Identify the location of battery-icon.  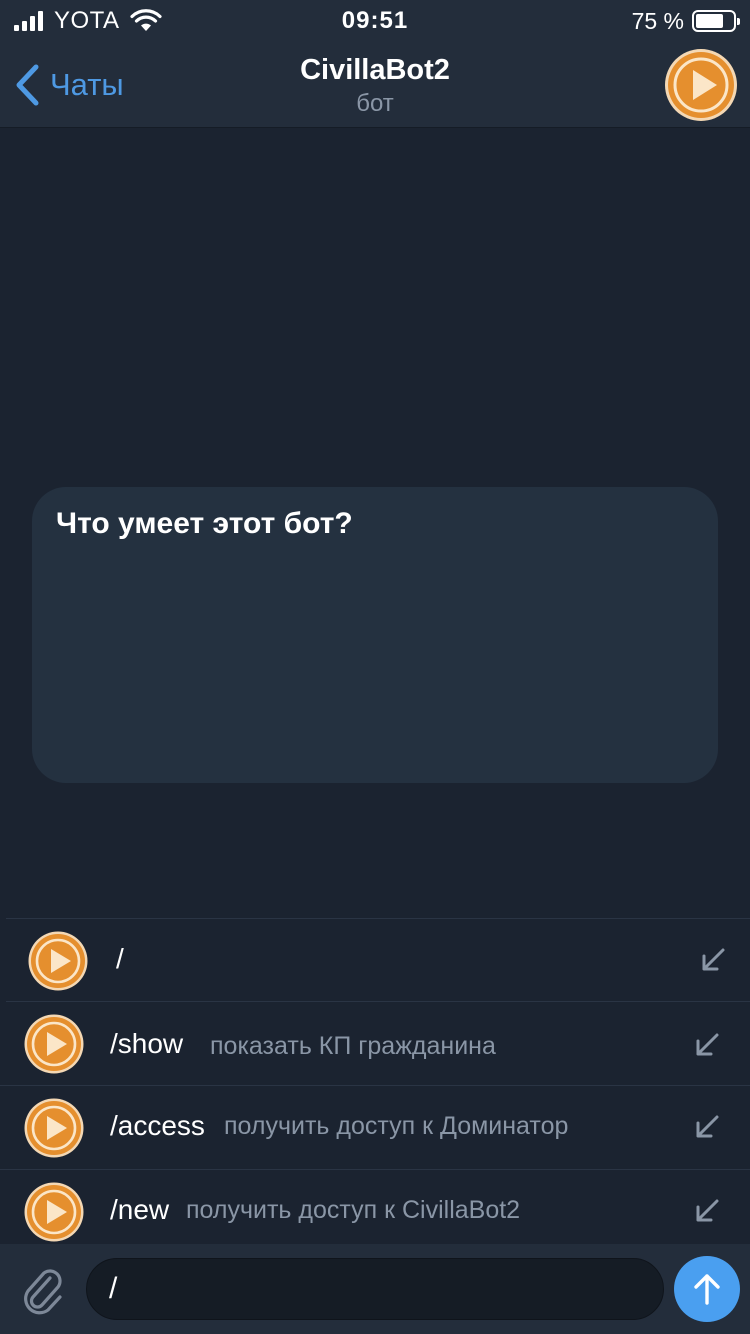
(716, 21).